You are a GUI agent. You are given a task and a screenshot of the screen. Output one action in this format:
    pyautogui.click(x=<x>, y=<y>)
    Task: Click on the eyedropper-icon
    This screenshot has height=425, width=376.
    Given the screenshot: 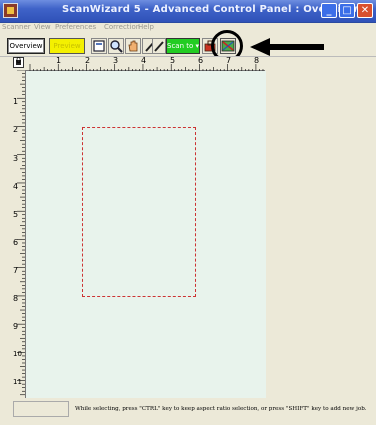 What is the action you would take?
    pyautogui.click(x=159, y=46)
    